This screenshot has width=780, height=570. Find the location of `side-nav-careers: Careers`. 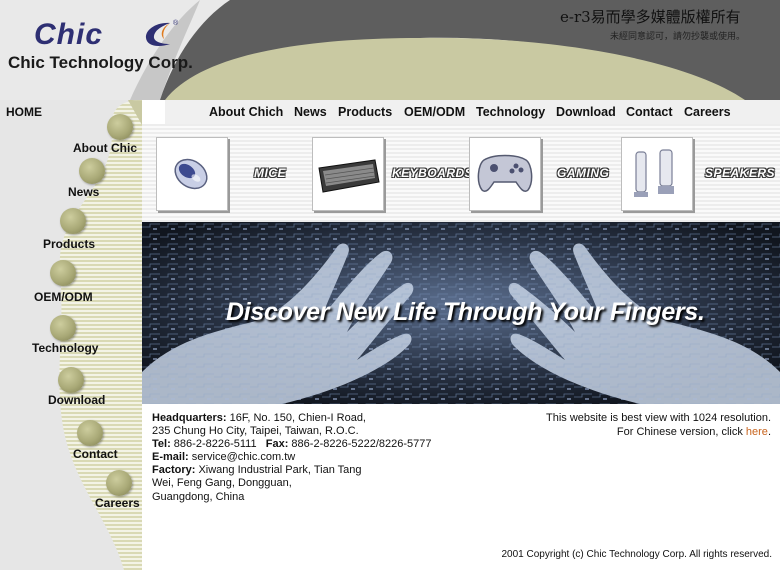

side-nav-careers: Careers is located at coordinates (117, 503).